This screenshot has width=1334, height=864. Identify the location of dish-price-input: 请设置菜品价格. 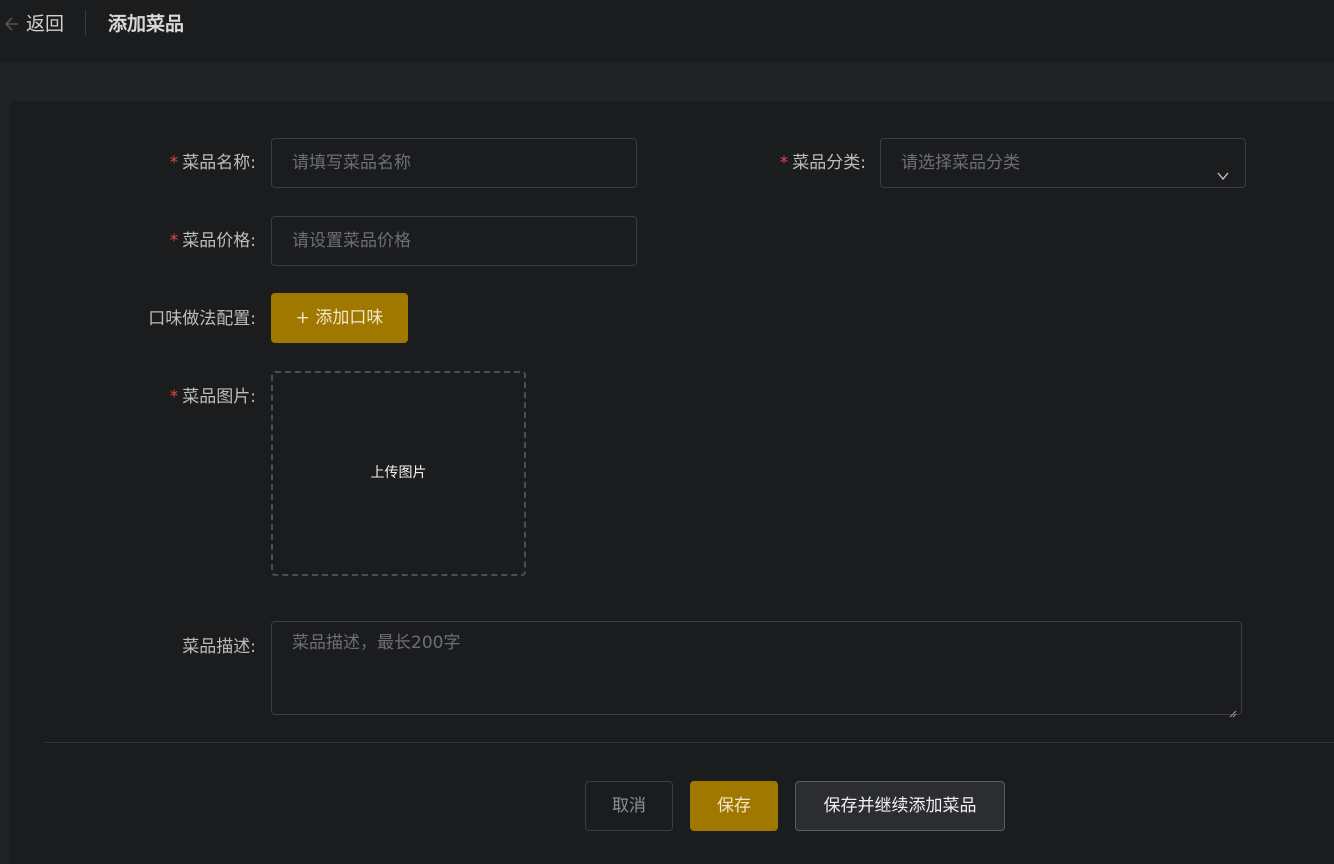
(454, 241).